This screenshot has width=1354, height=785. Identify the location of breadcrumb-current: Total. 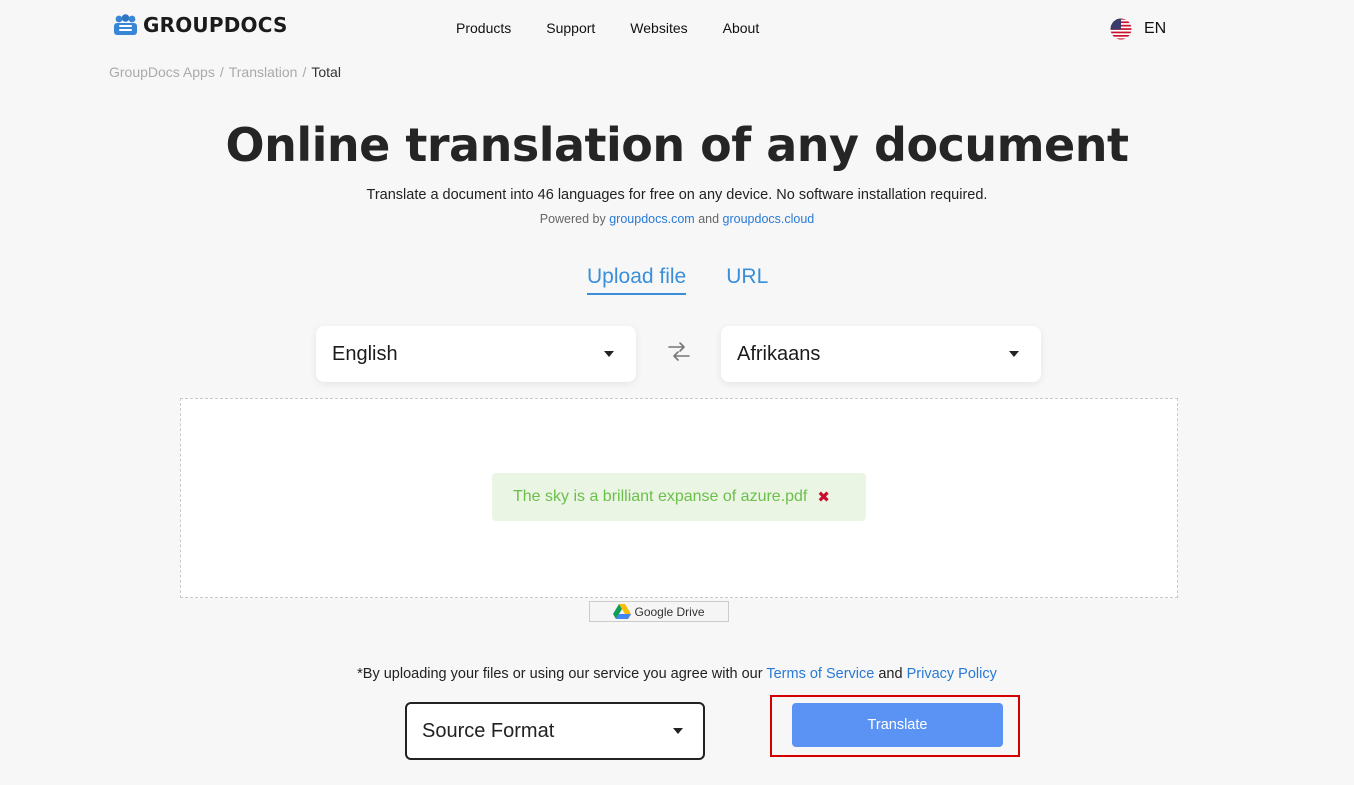
(326, 72).